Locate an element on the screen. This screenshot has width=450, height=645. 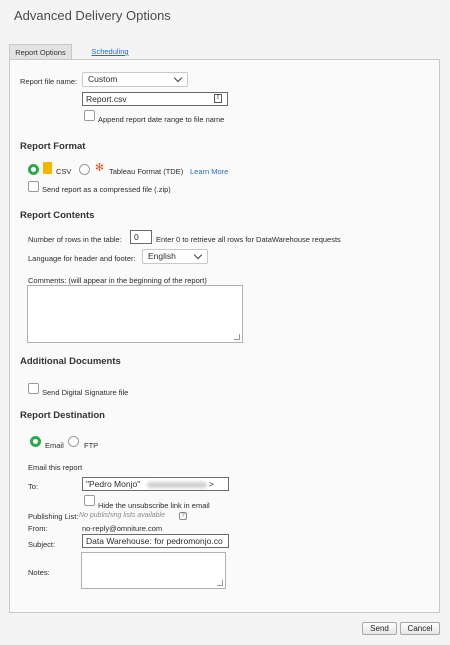
report-format-heading: Report Format is located at coordinates (53, 146).